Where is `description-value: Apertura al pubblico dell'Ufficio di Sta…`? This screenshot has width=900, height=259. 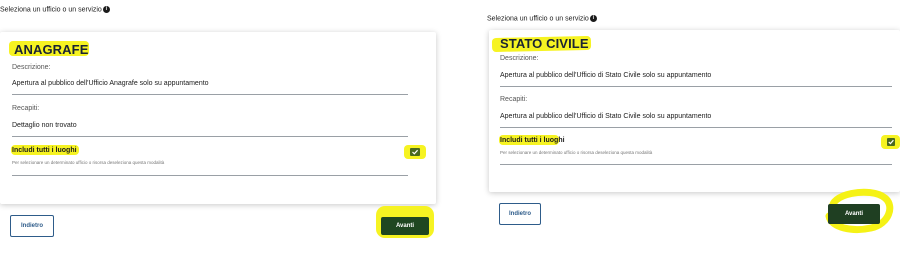 description-value: Apertura al pubblico dell'Ufficio di Sta… is located at coordinates (606, 75).